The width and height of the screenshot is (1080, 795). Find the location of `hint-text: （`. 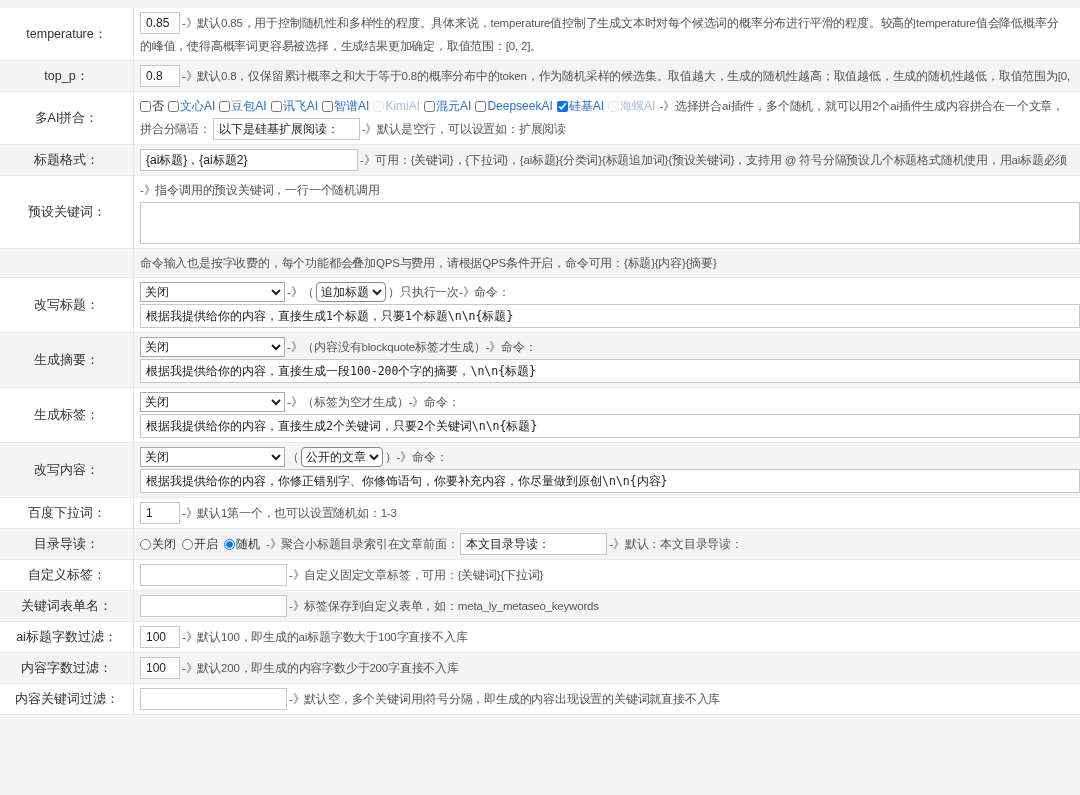

hint-text: （ is located at coordinates (293, 457).